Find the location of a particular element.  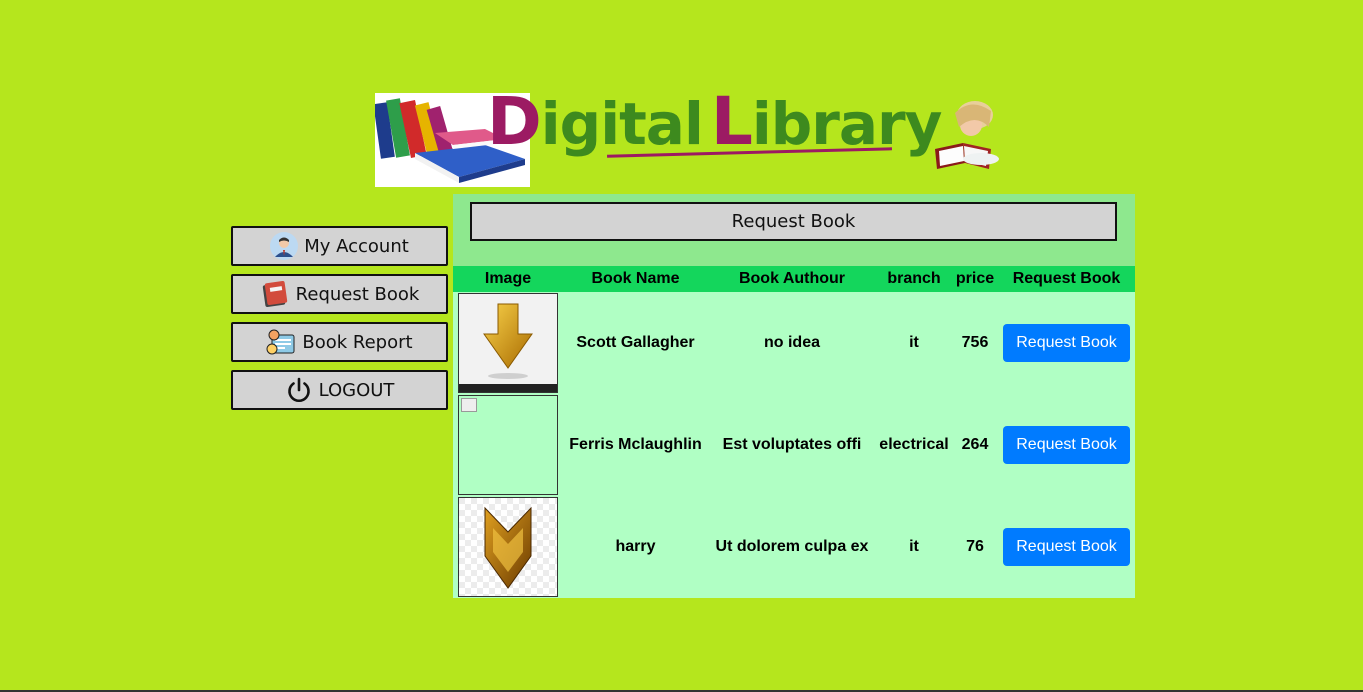

logo-word-igital: igital is located at coordinates (622, 124).